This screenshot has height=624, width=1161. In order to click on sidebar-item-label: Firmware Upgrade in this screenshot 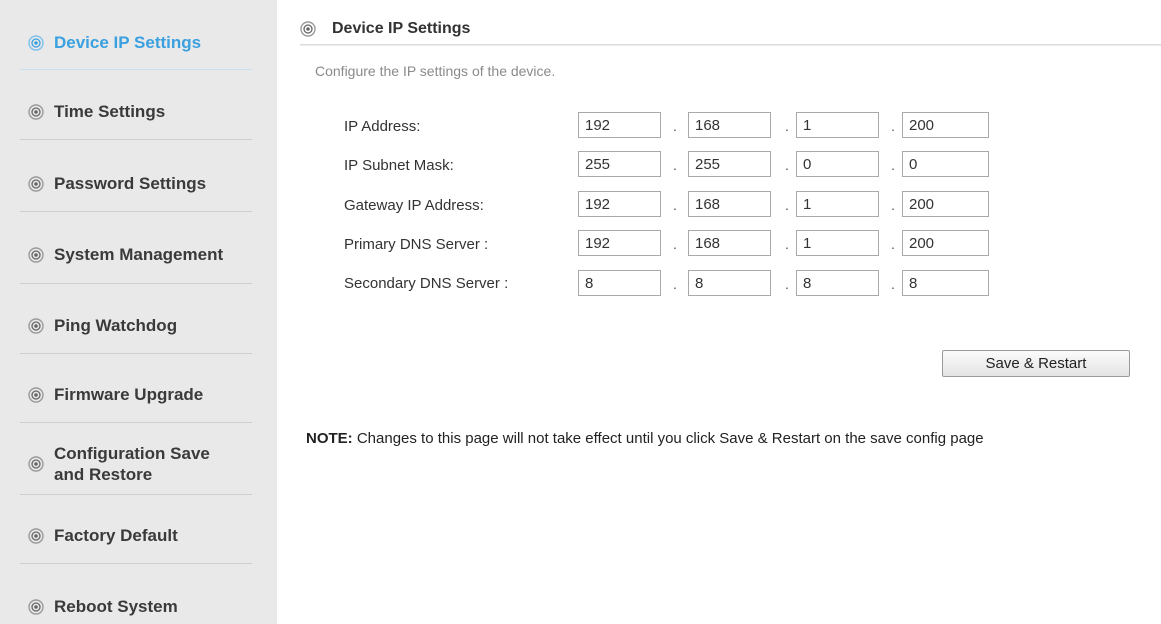, I will do `click(129, 394)`.